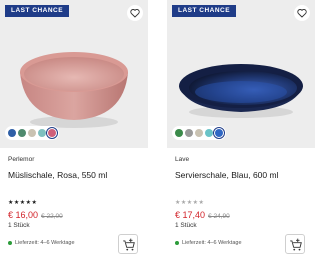  Describe the element at coordinates (21, 159) in the screenshot. I see `product-brand: Perlemor` at that location.